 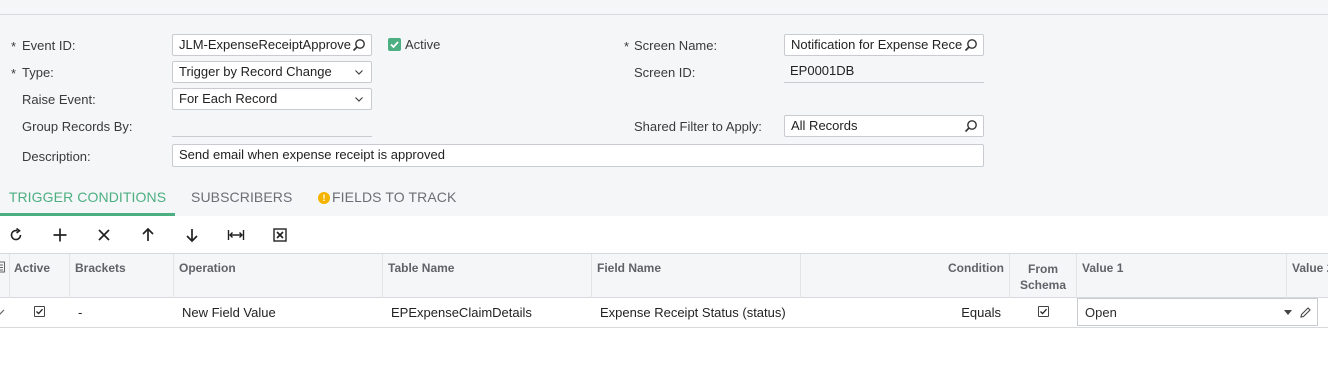 What do you see at coordinates (884, 126) in the screenshot?
I see `shared-filter-field: All Records` at bounding box center [884, 126].